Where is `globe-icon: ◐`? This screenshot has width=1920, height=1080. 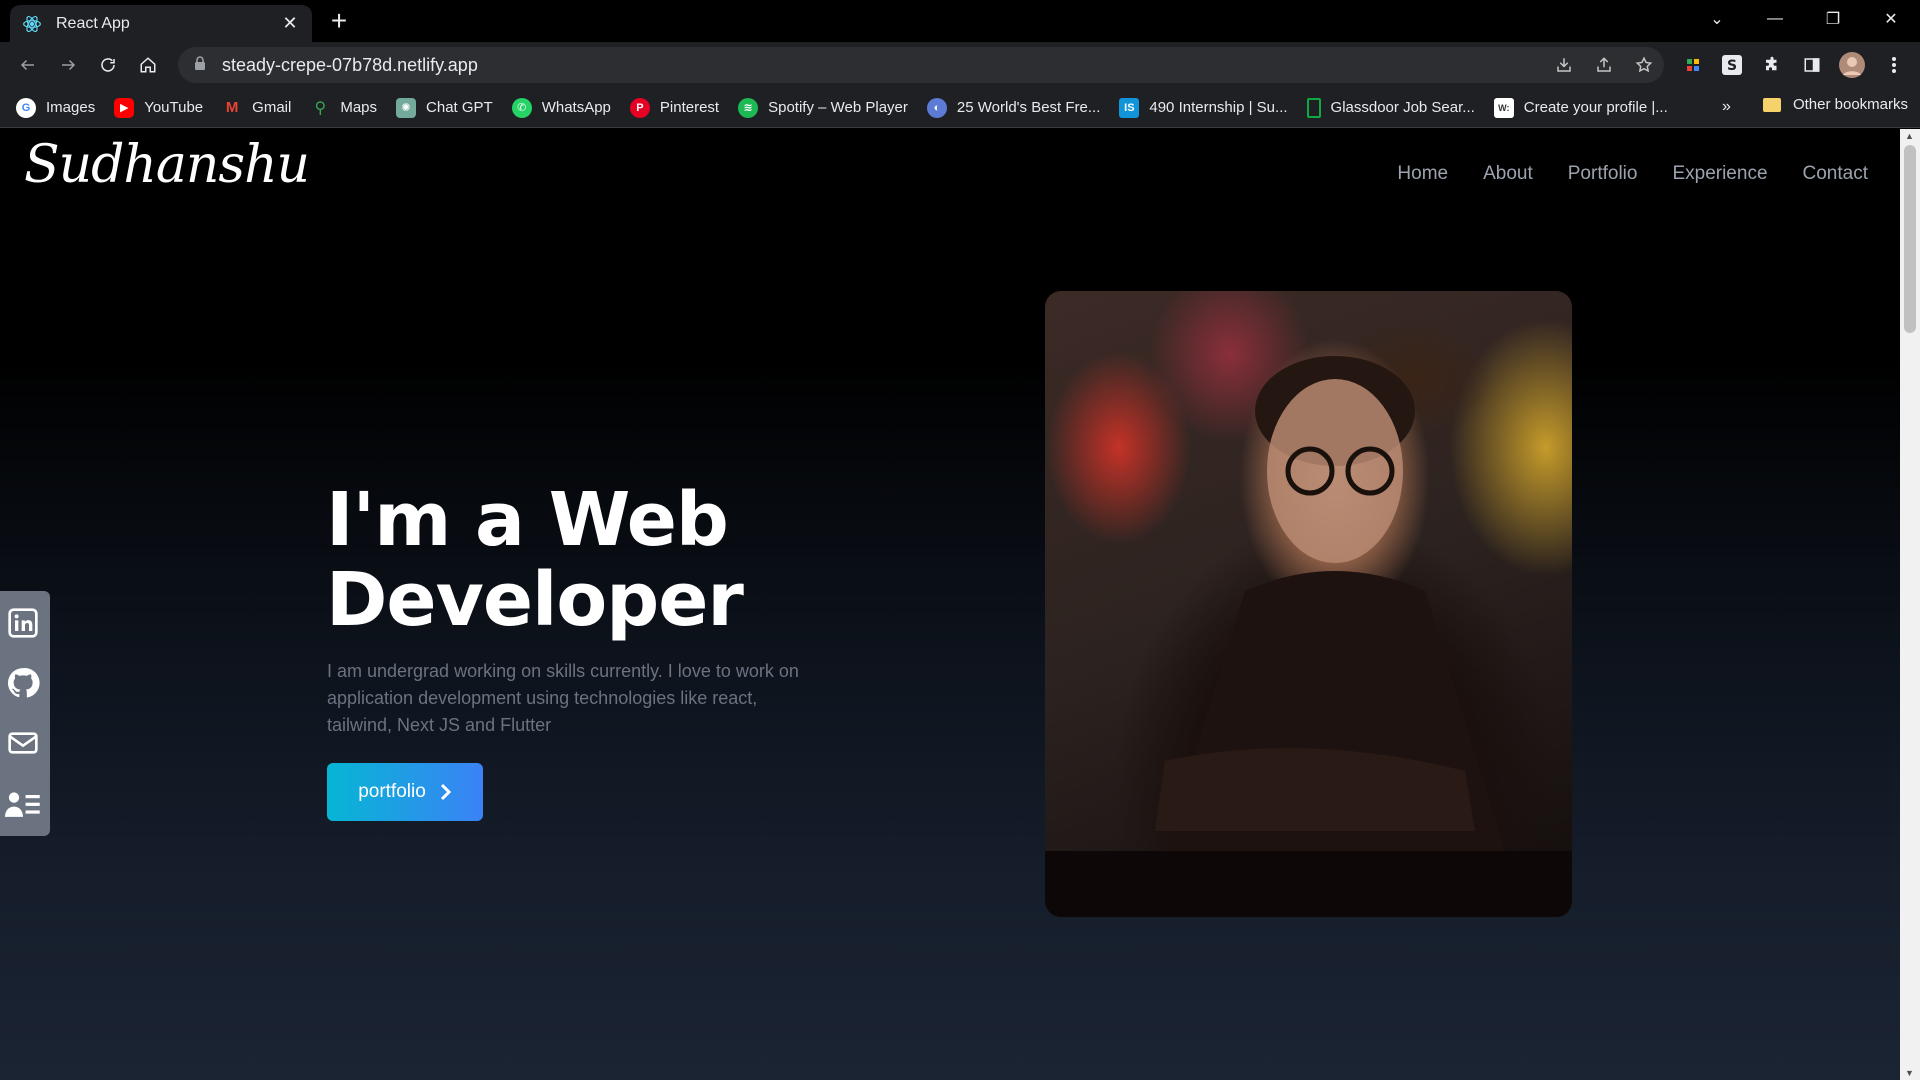 globe-icon: ◐ is located at coordinates (936, 107).